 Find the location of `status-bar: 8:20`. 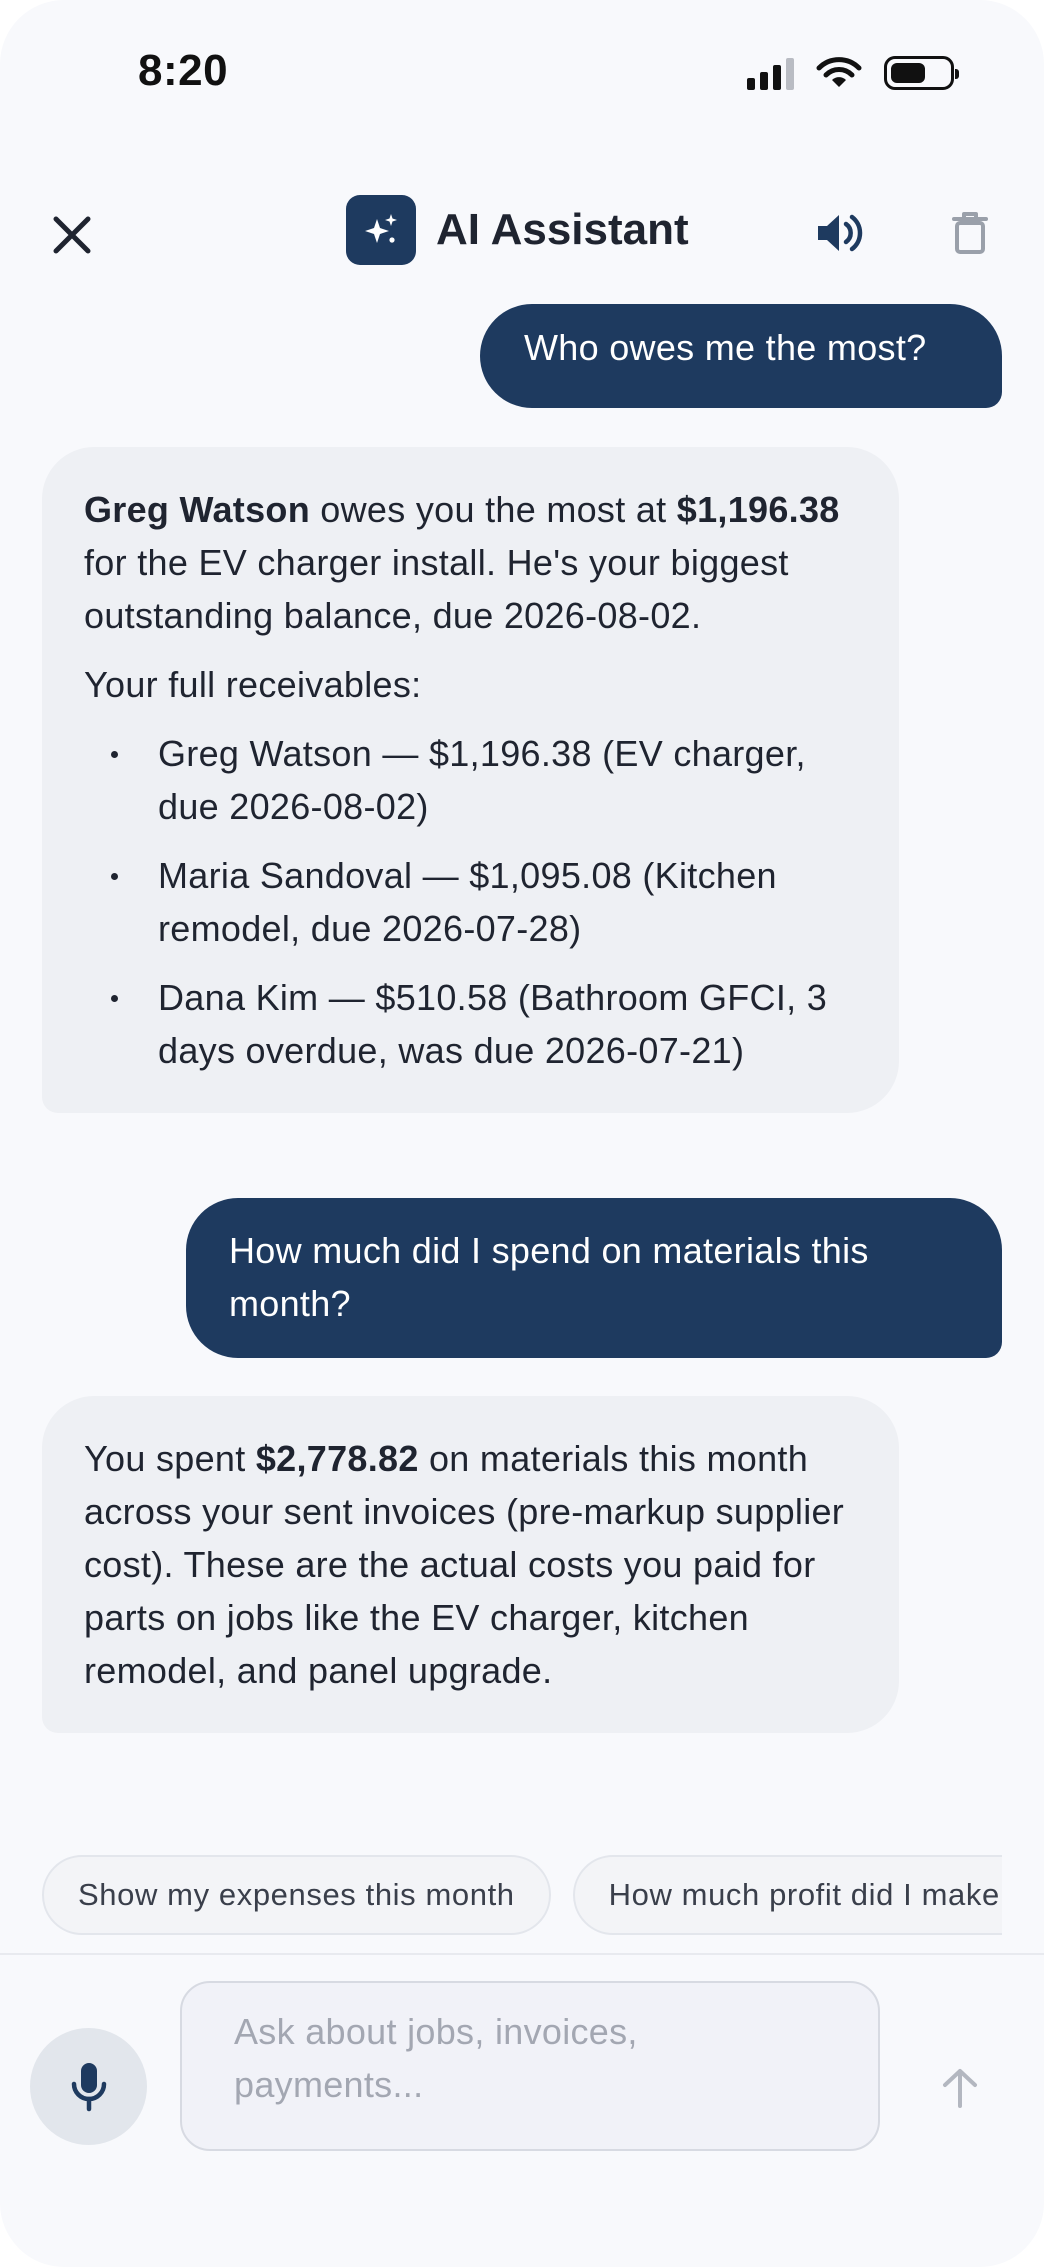

status-bar: 8:20 is located at coordinates (522, 75).